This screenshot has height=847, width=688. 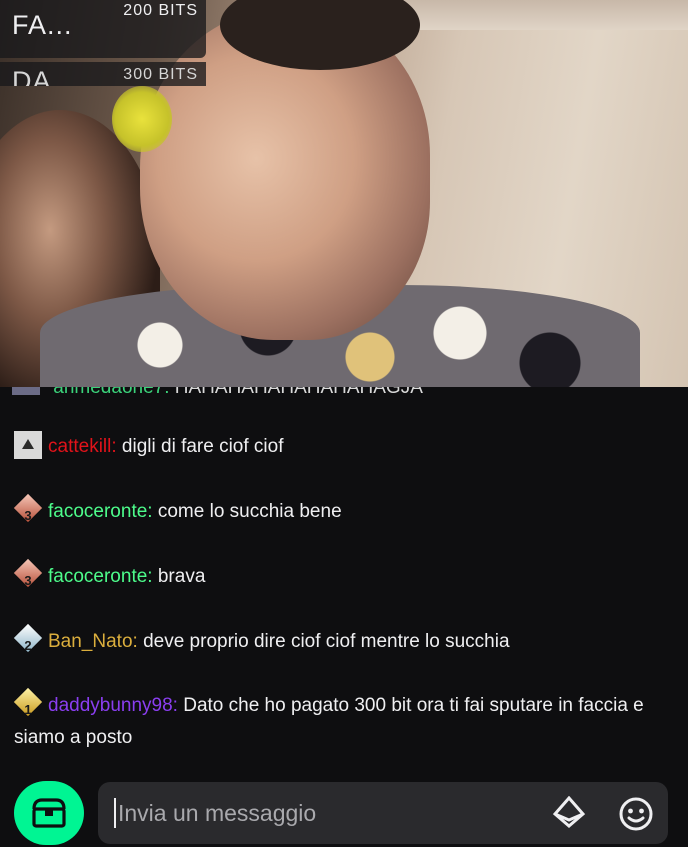 What do you see at coordinates (328, 813) in the screenshot?
I see `chat-input` at bounding box center [328, 813].